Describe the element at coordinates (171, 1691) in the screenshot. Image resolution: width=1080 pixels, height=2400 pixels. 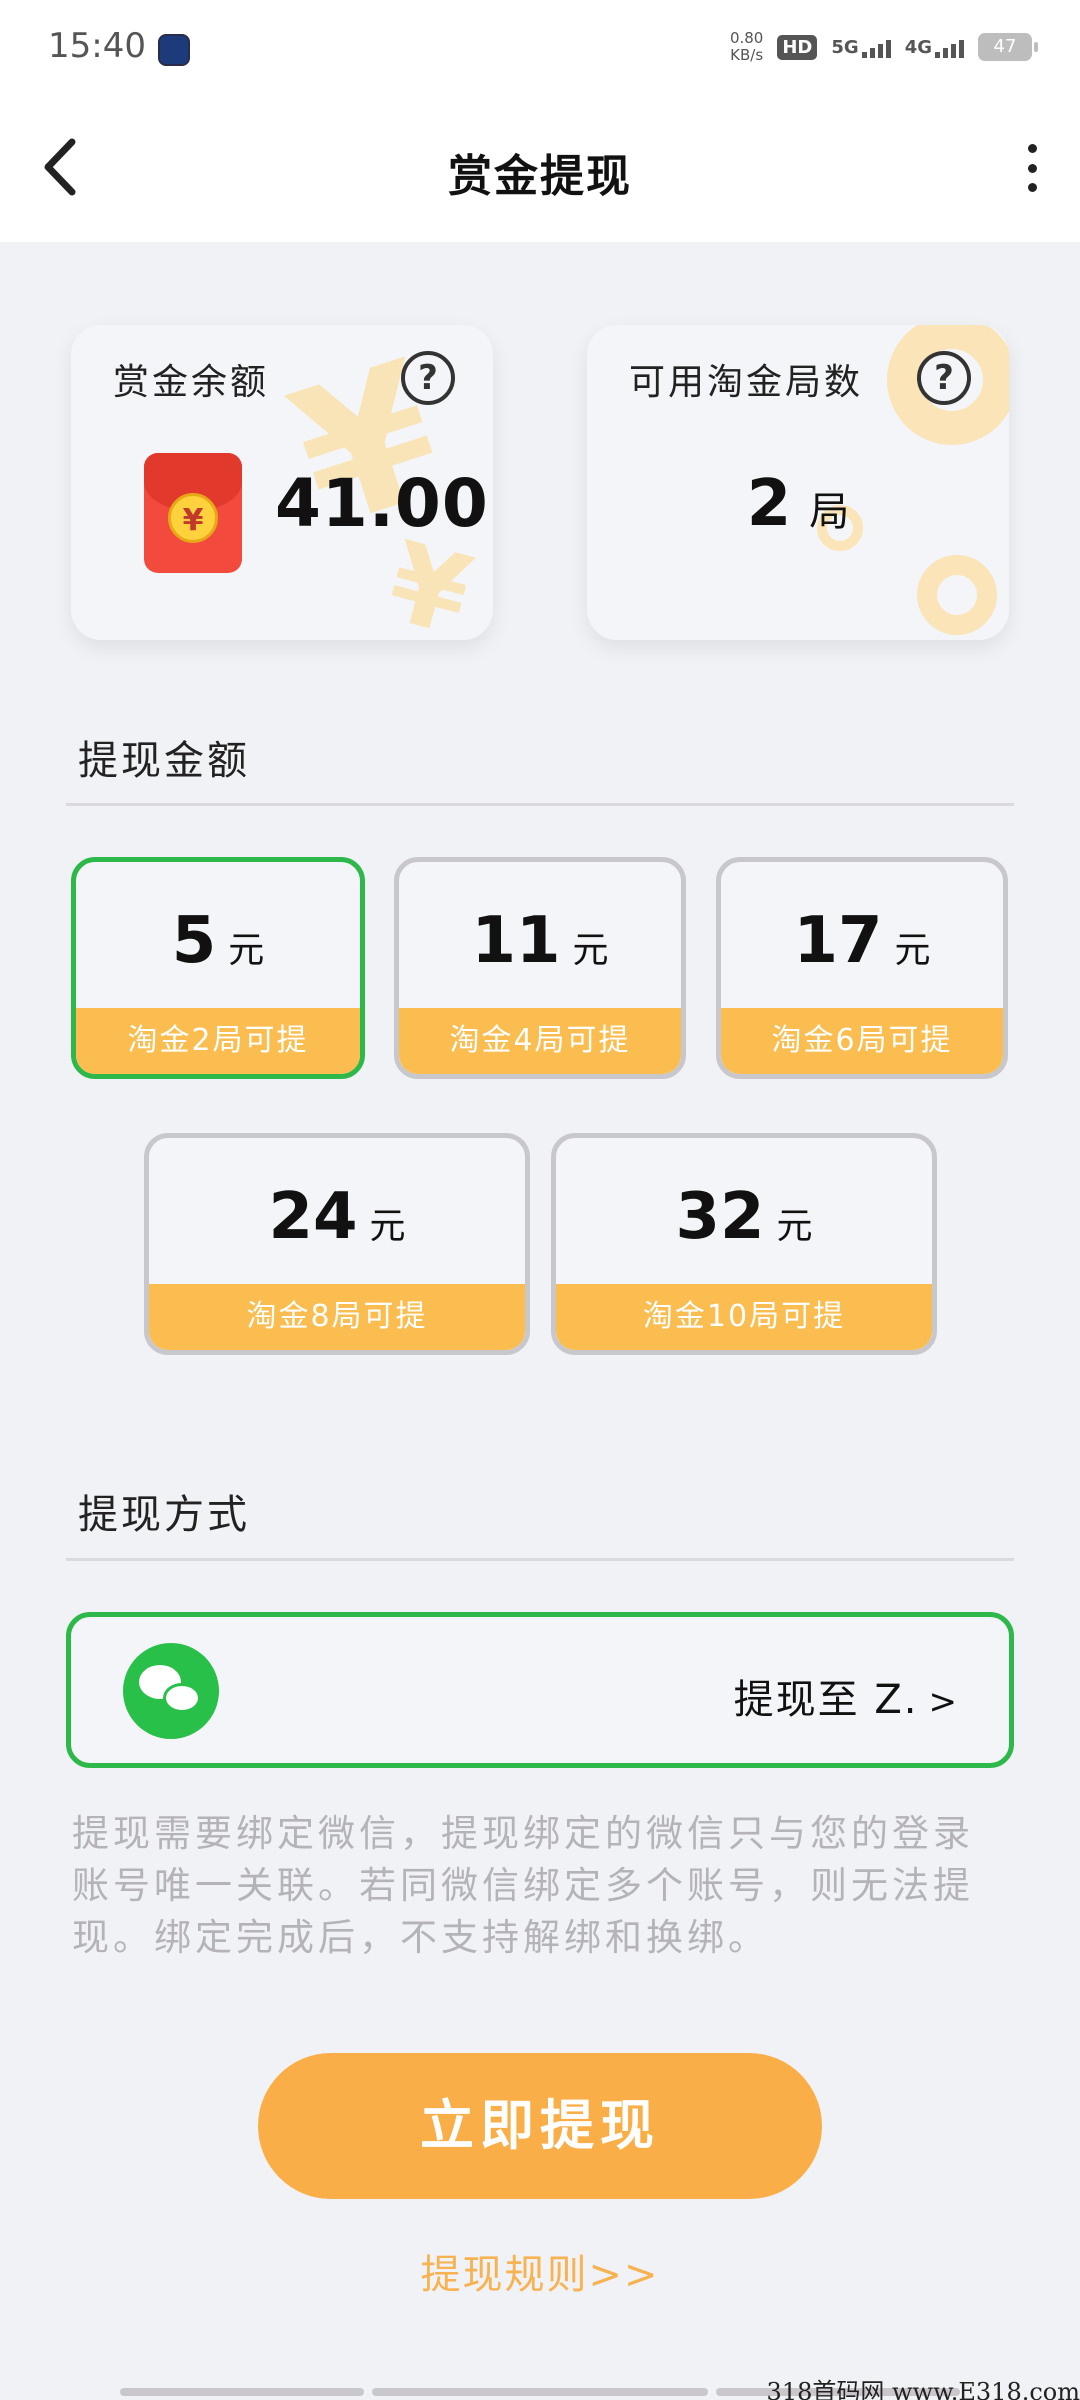
I see `wechat-icon` at that location.